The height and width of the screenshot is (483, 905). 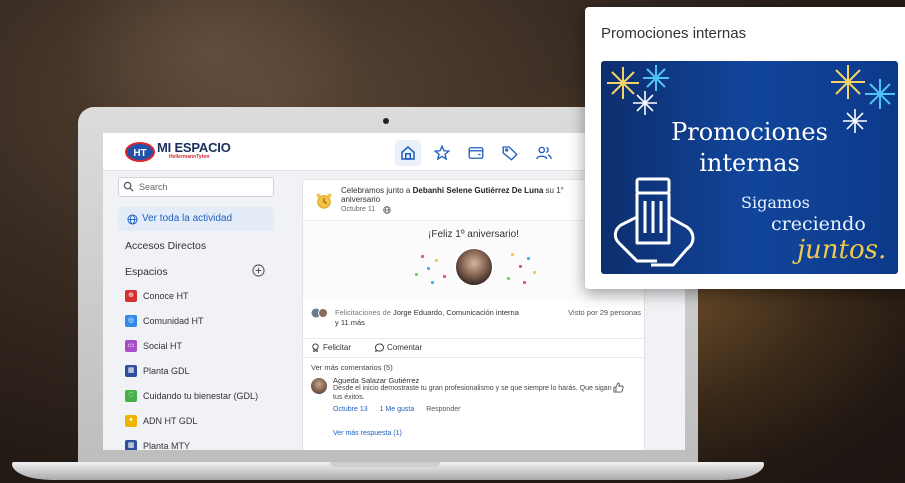 What do you see at coordinates (166, 371) in the screenshot?
I see `space-item-label: Planta GDL` at bounding box center [166, 371].